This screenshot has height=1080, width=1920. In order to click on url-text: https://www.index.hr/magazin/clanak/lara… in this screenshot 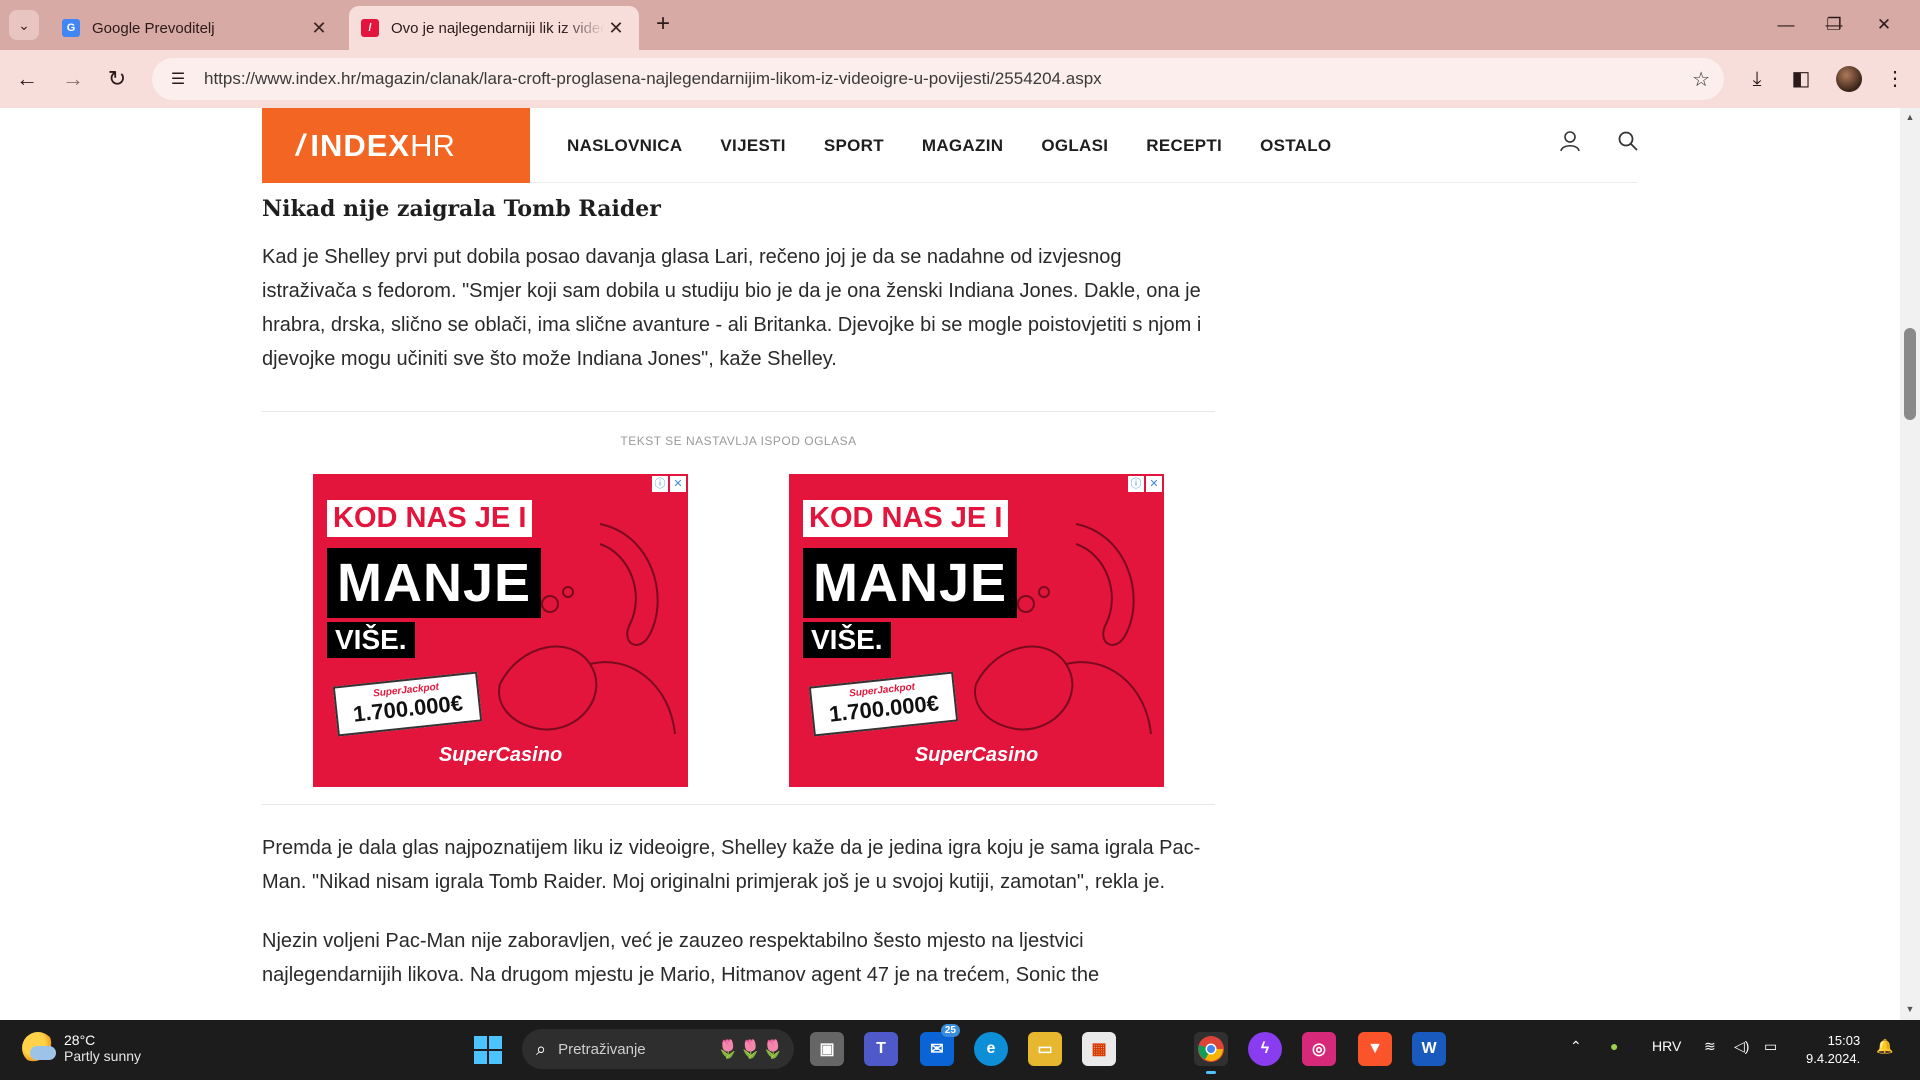, I will do `click(653, 79)`.